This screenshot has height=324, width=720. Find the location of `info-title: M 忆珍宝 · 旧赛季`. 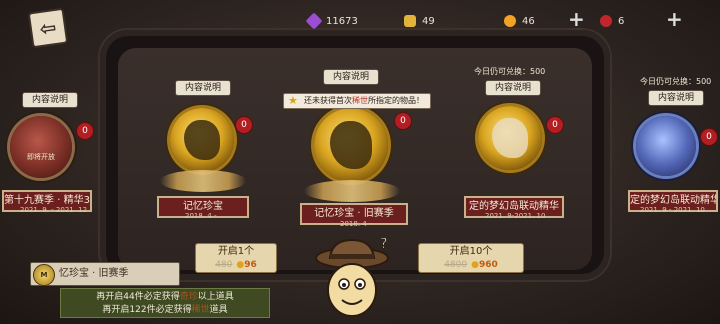

info-title: M 忆珍宝 · 旧赛季 is located at coordinates (105, 274).